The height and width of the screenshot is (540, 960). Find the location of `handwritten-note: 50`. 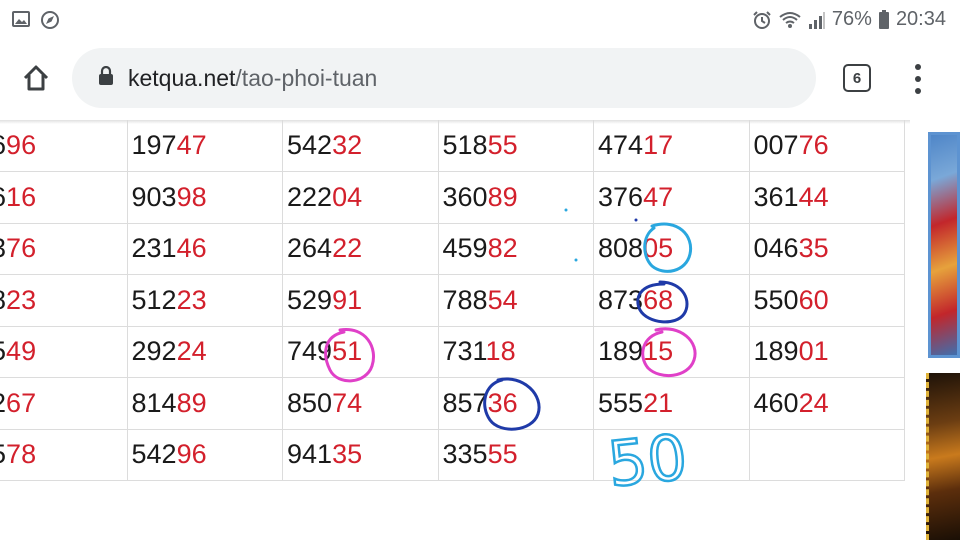

handwritten-note: 50 is located at coordinates (647, 460).